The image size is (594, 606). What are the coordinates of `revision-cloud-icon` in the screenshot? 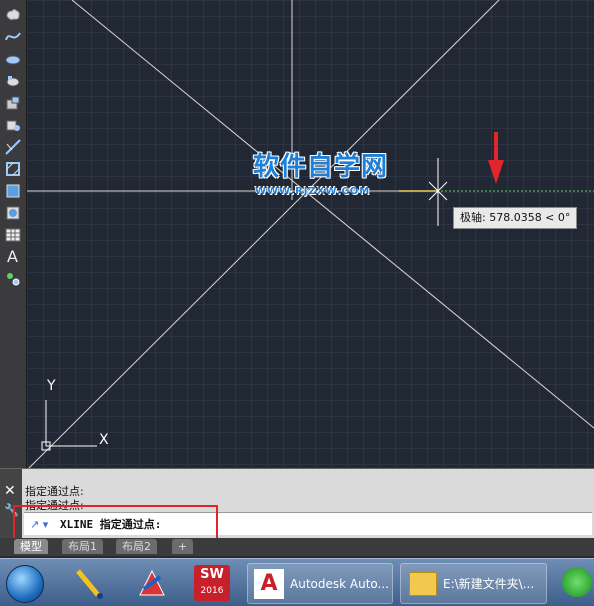 It's located at (12, 14).